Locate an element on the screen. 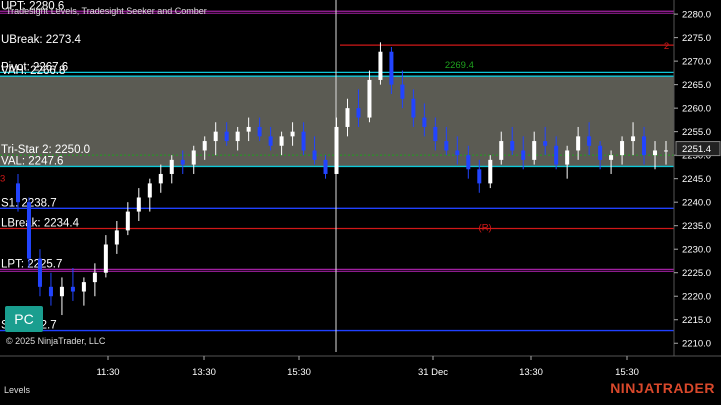 The image size is (721, 405). chart-annotation: 2269.4 is located at coordinates (459, 65).